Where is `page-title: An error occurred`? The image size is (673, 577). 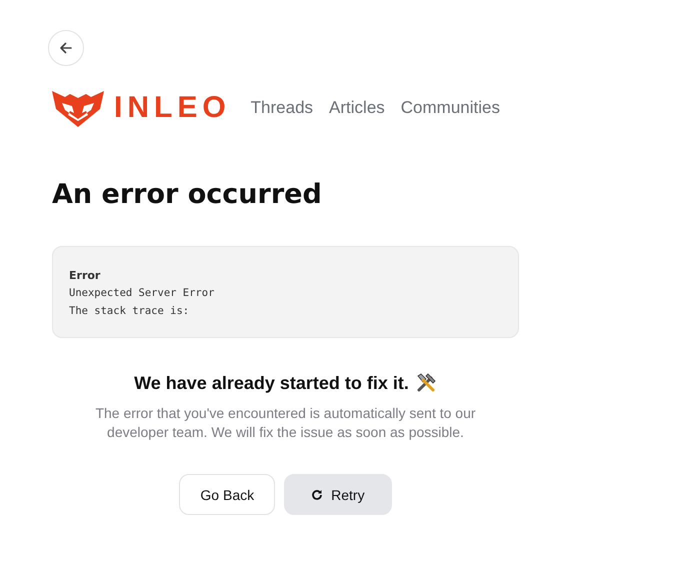 page-title: An error occurred is located at coordinates (187, 194).